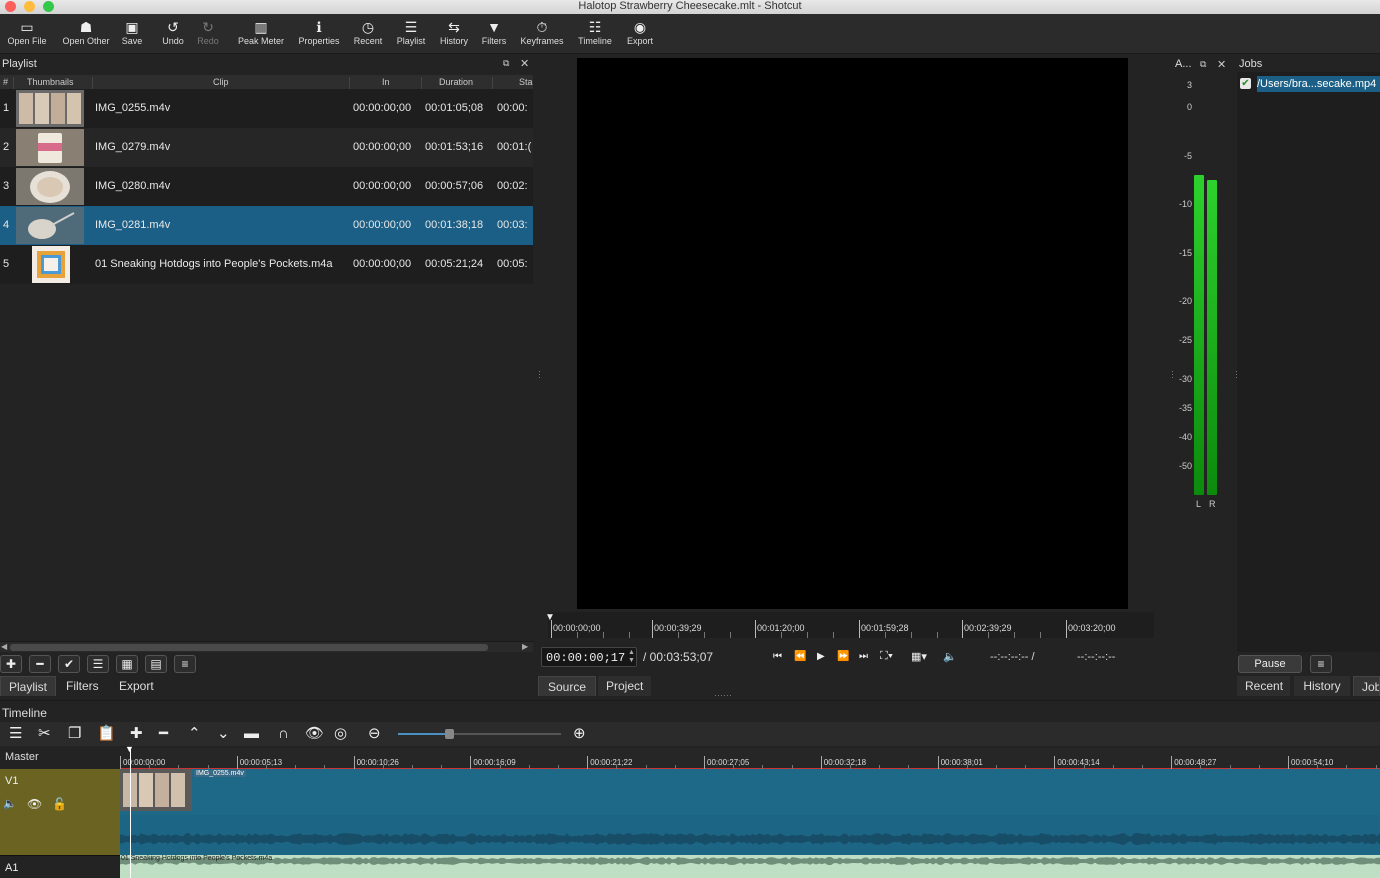 Image resolution: width=1380 pixels, height=878 pixels. I want to click on tab-project: Project, so click(624, 686).